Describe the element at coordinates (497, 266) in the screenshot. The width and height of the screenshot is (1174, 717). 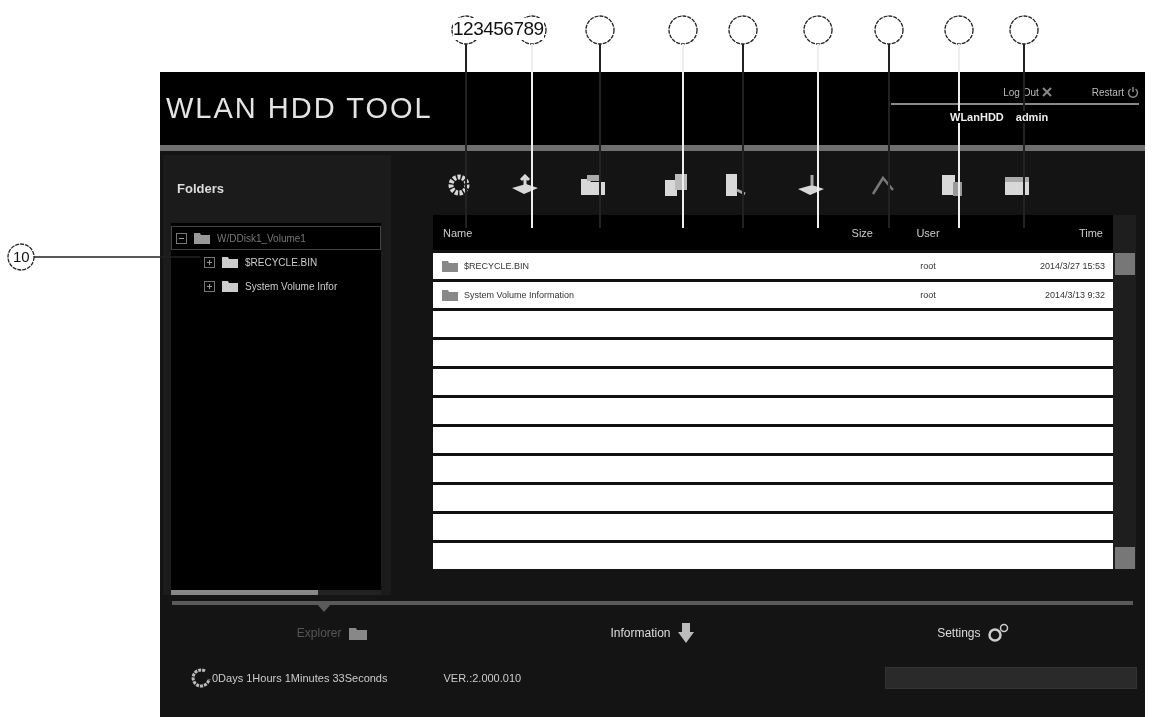
I see `file-name: $RECYCLE.BIN` at that location.